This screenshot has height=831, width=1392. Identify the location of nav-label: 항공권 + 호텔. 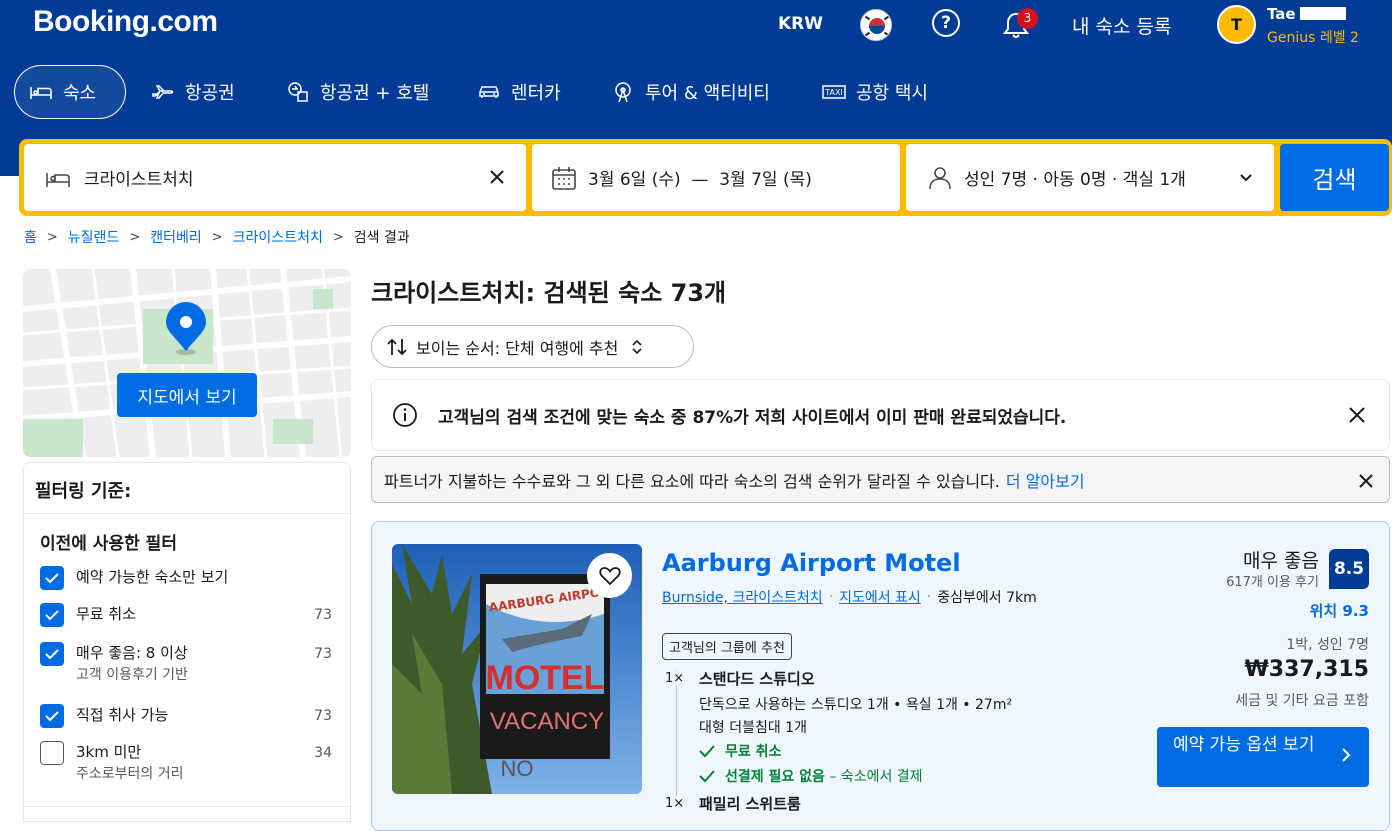
(375, 93).